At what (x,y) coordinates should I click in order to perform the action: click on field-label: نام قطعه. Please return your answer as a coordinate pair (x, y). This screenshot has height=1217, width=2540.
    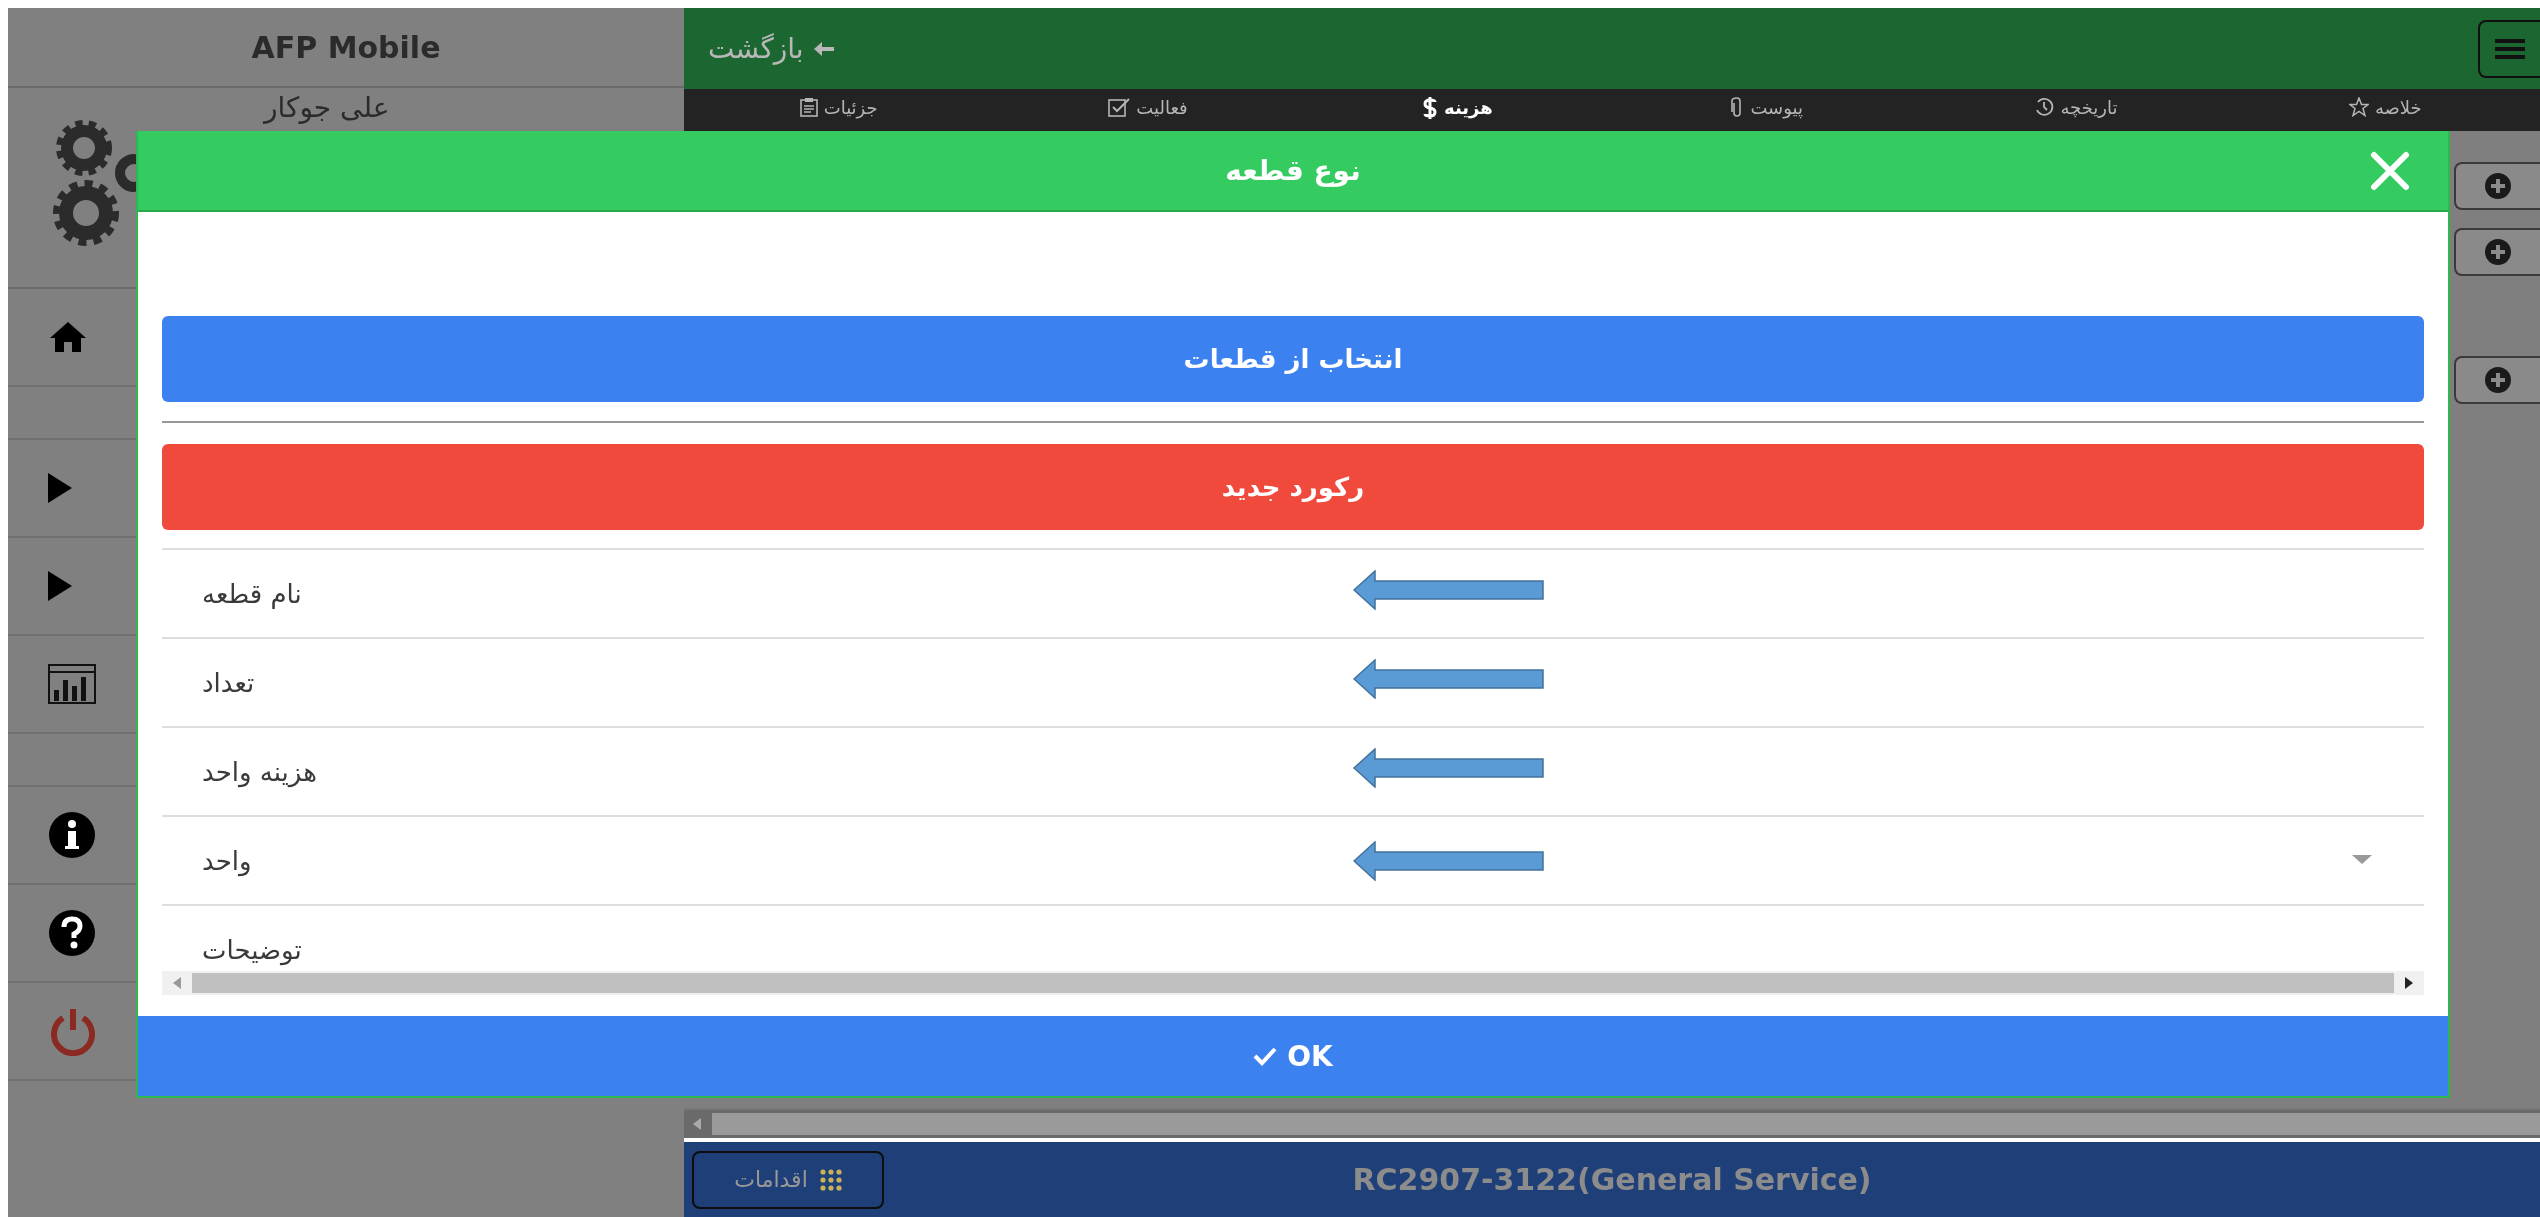
    Looking at the image, I should click on (252, 593).